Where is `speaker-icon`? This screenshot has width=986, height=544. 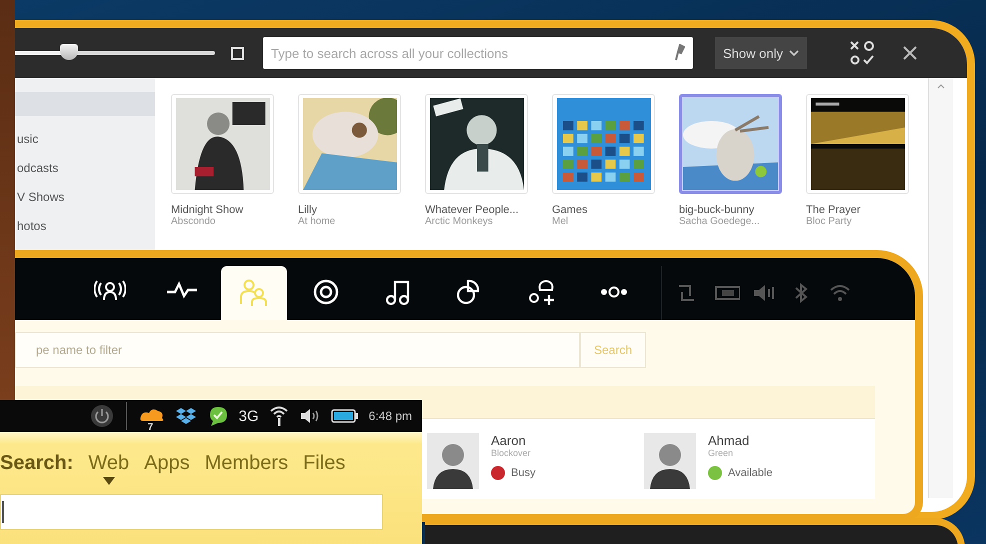 speaker-icon is located at coordinates (309, 416).